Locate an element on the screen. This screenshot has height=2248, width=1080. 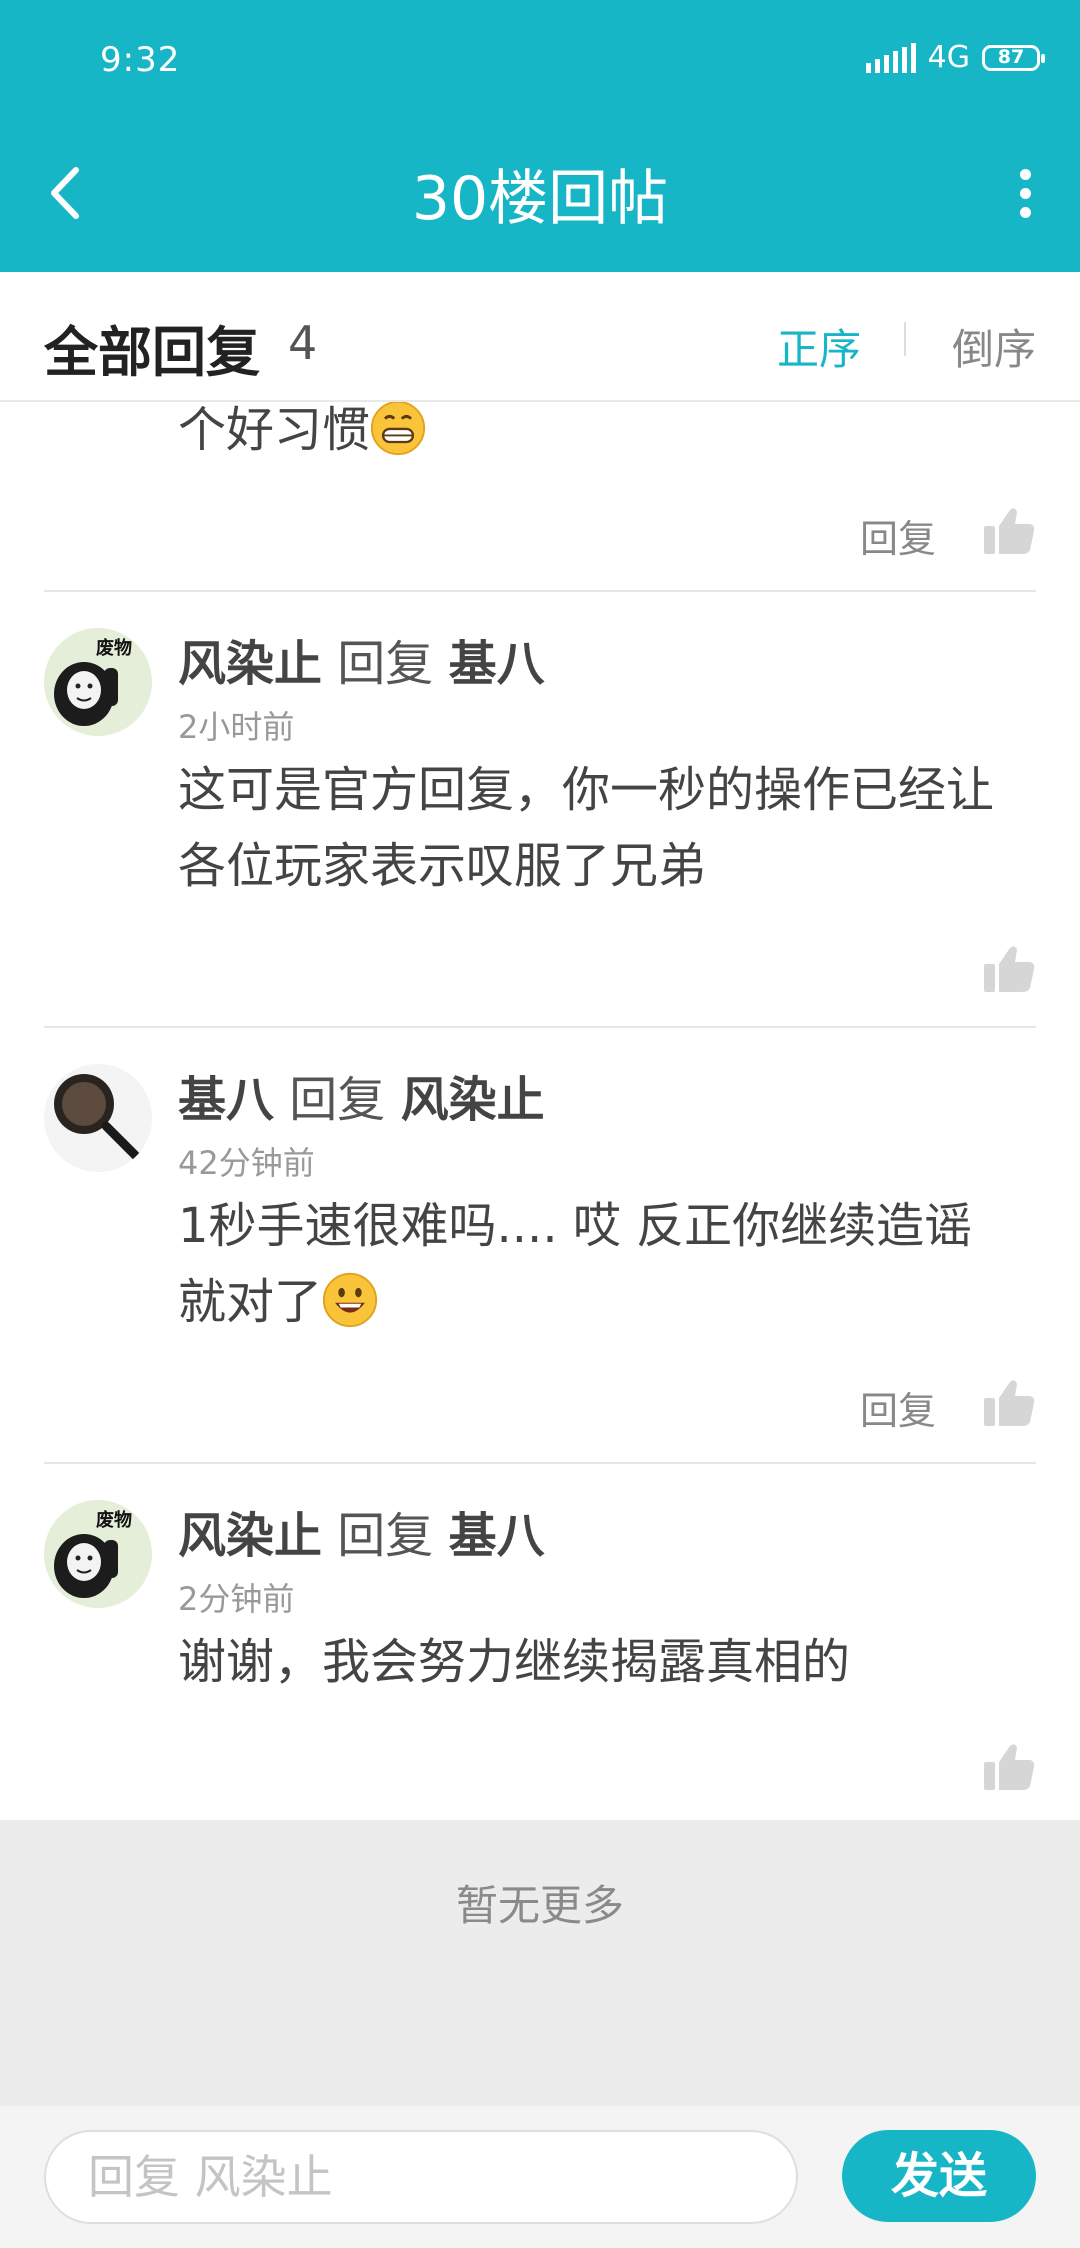
sort-ascending-tab: 正序 is located at coordinates (819, 346).